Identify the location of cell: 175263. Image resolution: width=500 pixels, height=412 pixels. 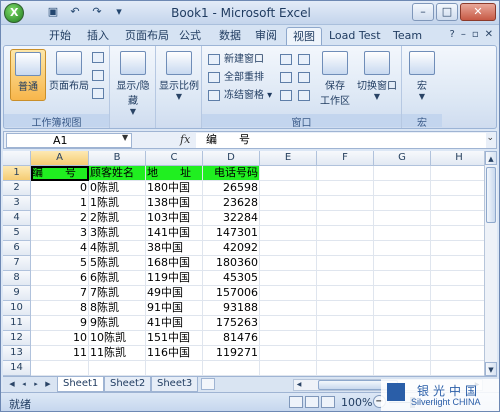
(231, 323).